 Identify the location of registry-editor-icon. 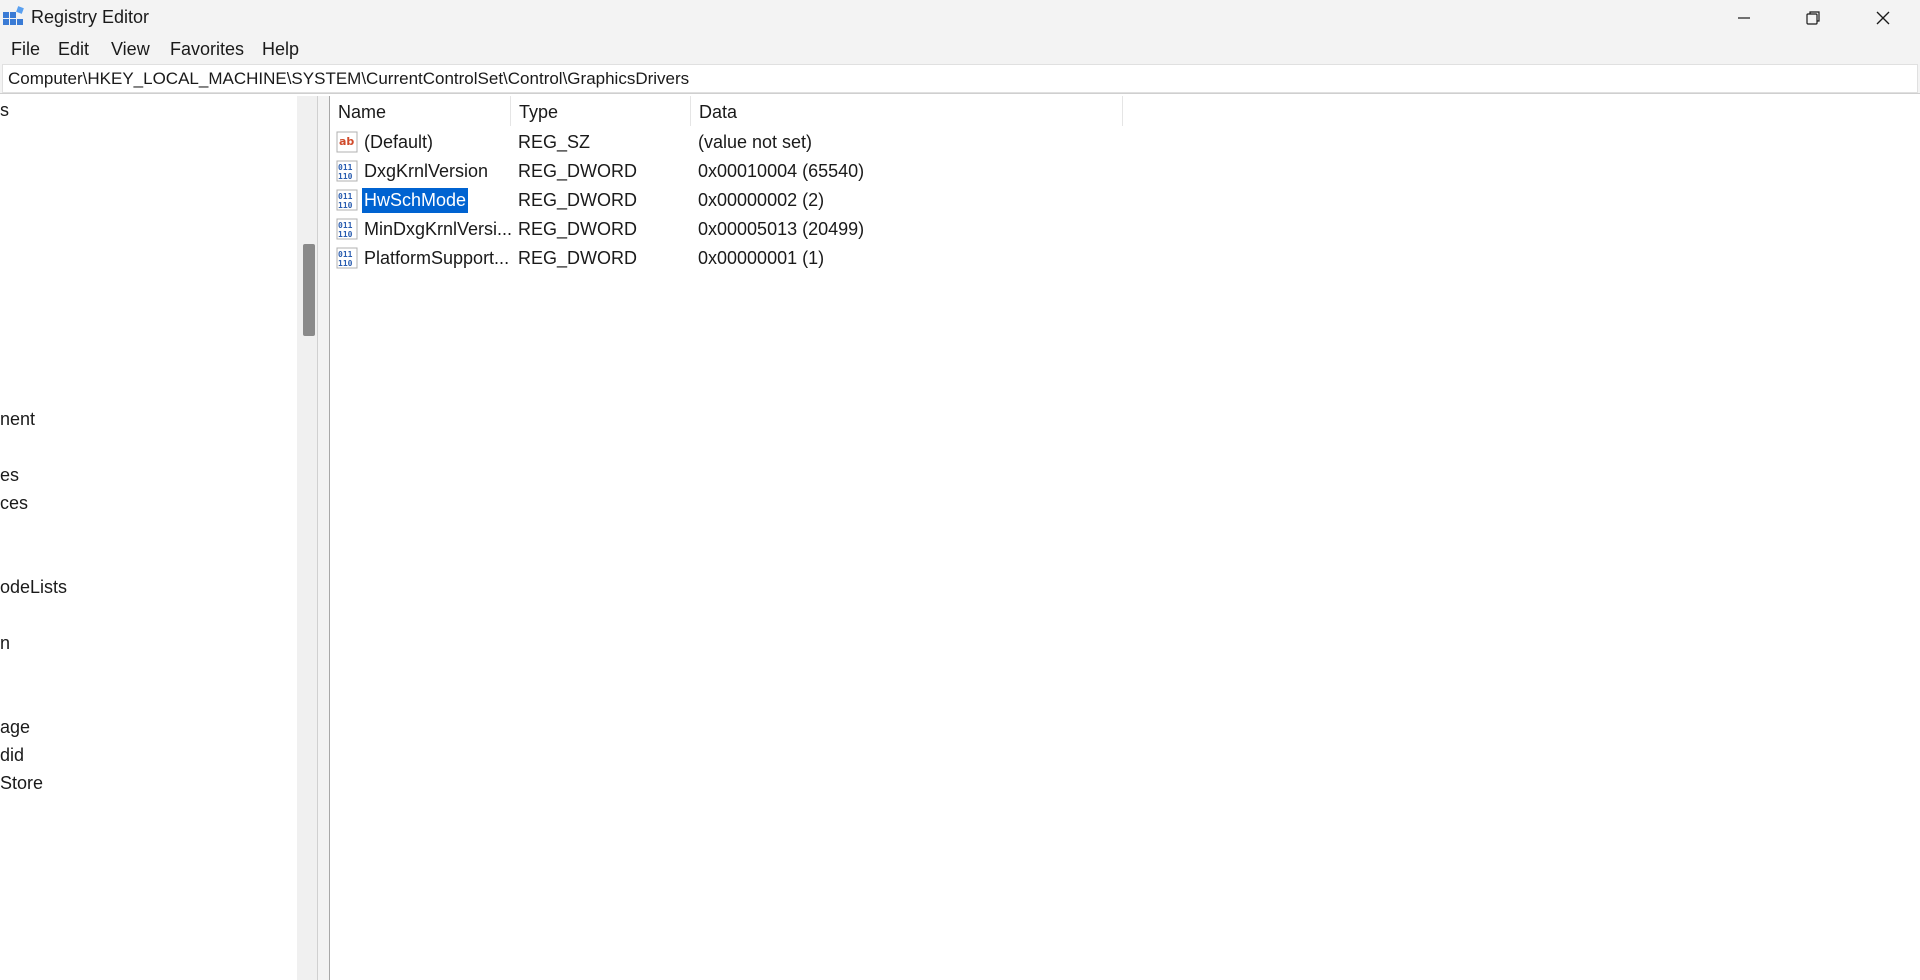
(13, 15).